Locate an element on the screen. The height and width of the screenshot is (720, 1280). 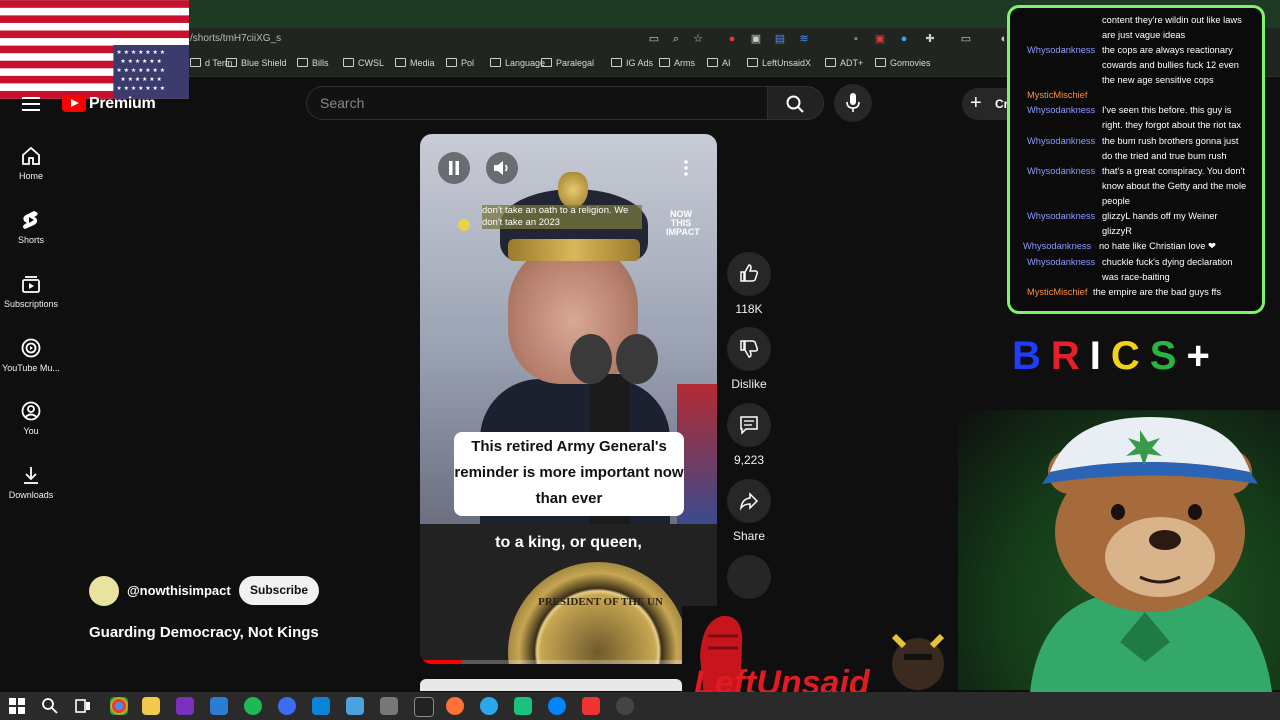
sidebar-item-shorts: Shorts is located at coordinates (31, 227).